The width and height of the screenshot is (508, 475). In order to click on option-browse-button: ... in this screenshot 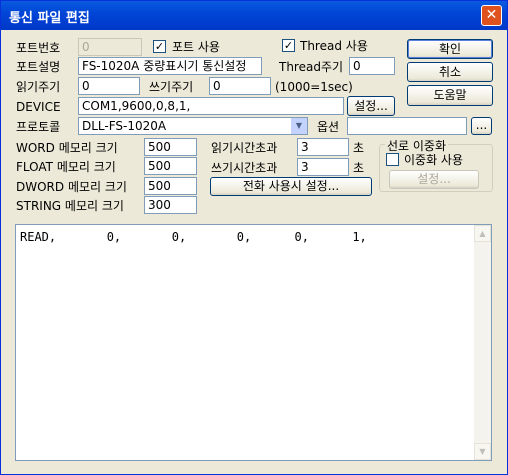, I will do `click(481, 126)`.